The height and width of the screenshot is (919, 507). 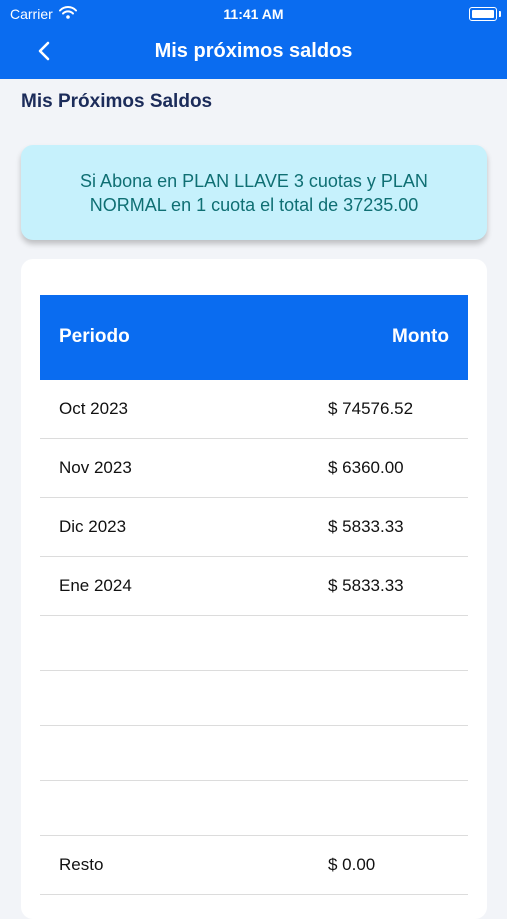 What do you see at coordinates (254, 337) in the screenshot?
I see `table-header: Periodo Monto` at bounding box center [254, 337].